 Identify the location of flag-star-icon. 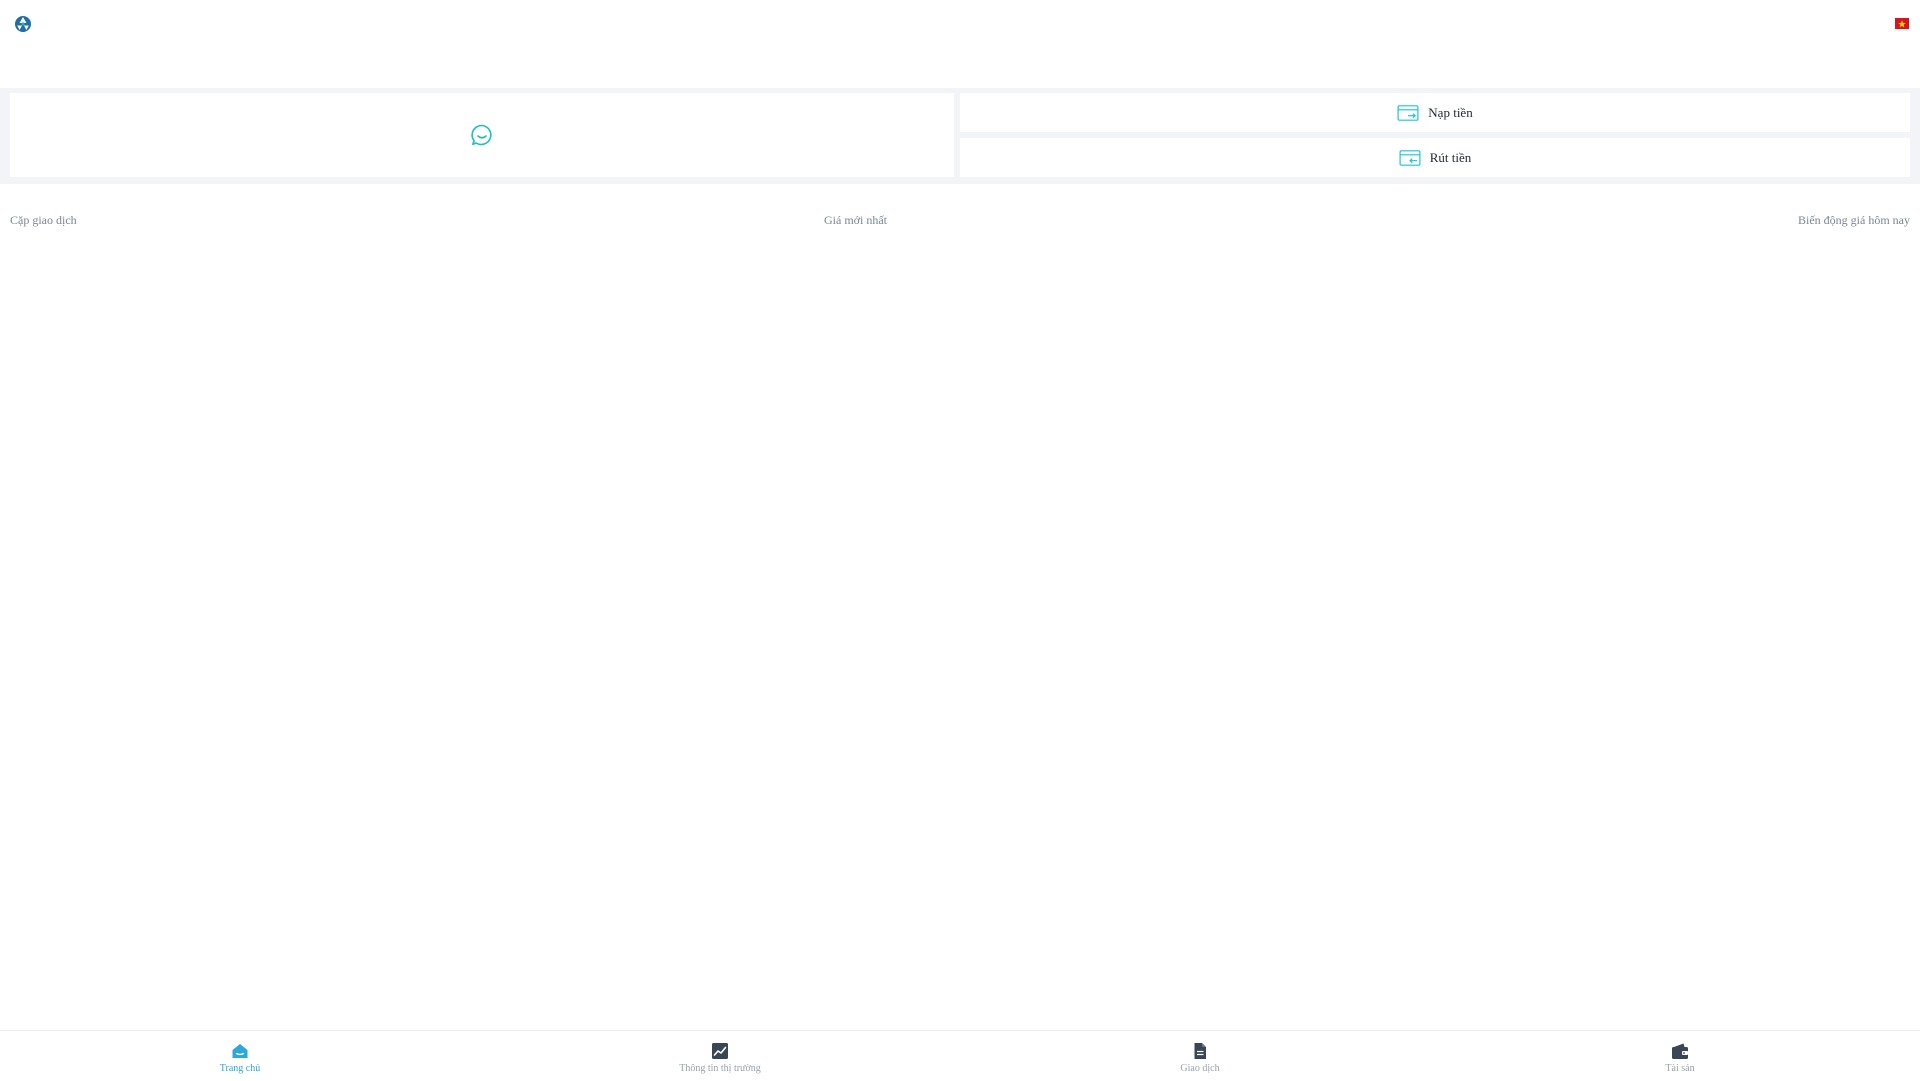
(1902, 23).